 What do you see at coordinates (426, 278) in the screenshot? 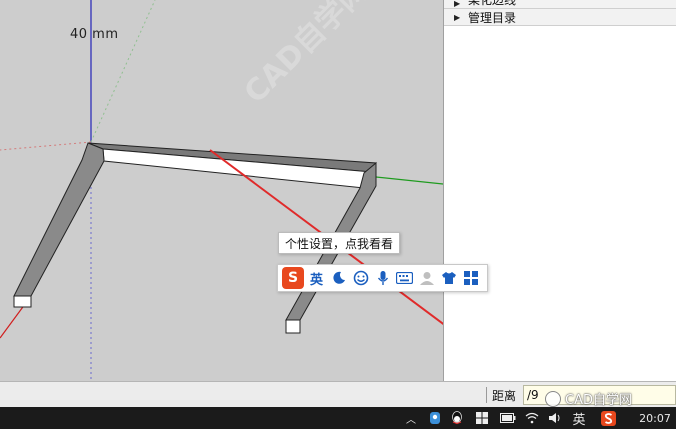
I see `user-icon` at bounding box center [426, 278].